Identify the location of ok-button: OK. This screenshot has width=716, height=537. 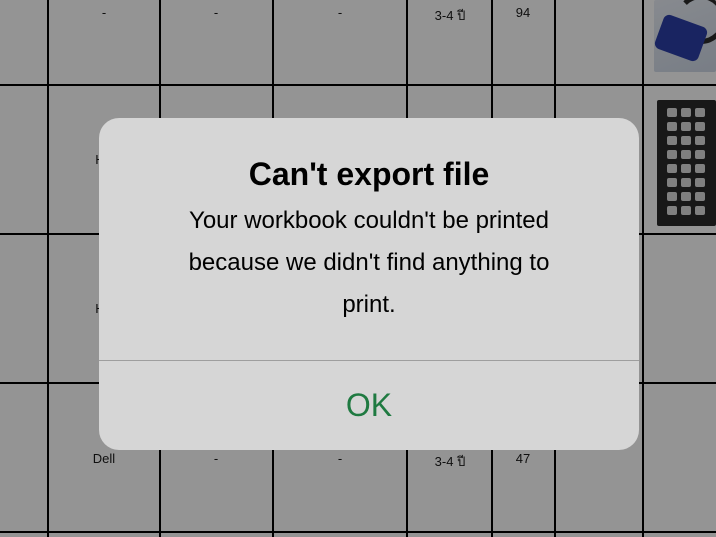
(369, 405).